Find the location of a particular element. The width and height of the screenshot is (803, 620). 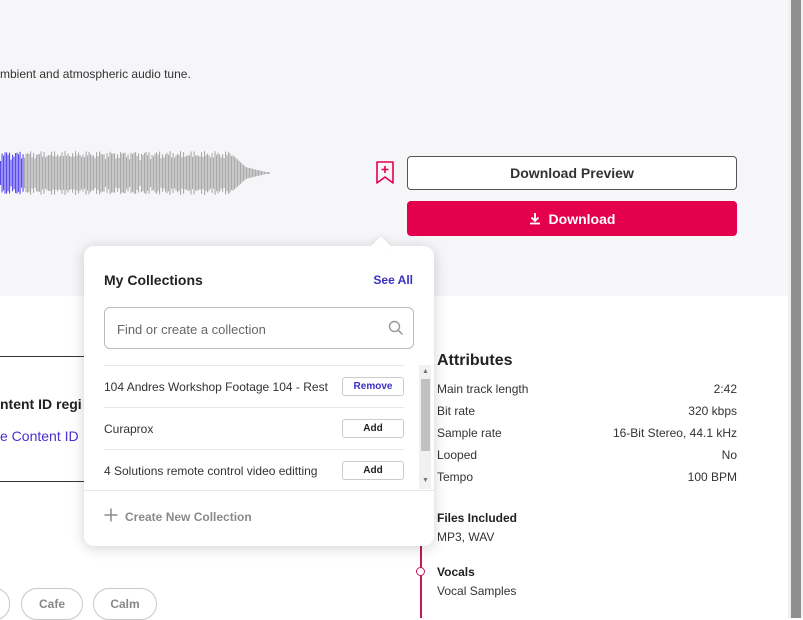

search-icon is located at coordinates (396, 330).